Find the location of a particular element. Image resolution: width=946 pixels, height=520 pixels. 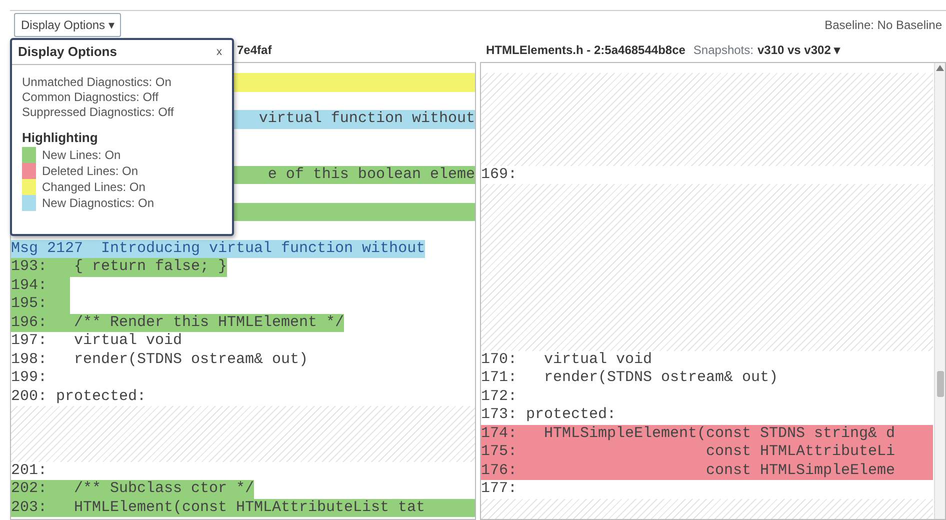

line-number: 171: is located at coordinates (499, 378).